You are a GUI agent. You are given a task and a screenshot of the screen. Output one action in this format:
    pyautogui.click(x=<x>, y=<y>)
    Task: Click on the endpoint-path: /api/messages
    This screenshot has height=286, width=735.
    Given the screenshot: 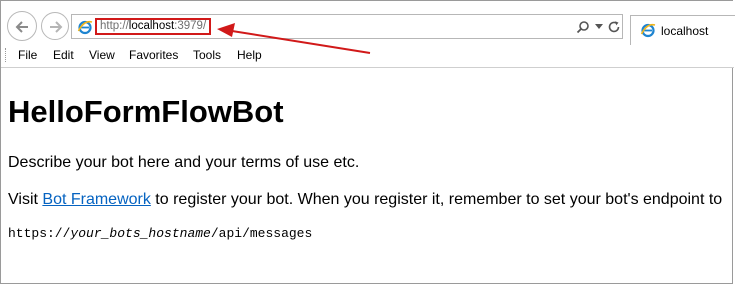 What is the action you would take?
    pyautogui.click(x=261, y=233)
    